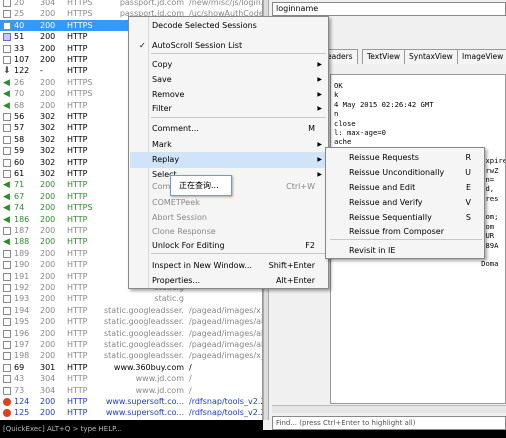 This screenshot has width=506, height=438. Describe the element at coordinates (131, 390) in the screenshot. I see `session-row: 73 304 HTTP www.jd.com /` at that location.